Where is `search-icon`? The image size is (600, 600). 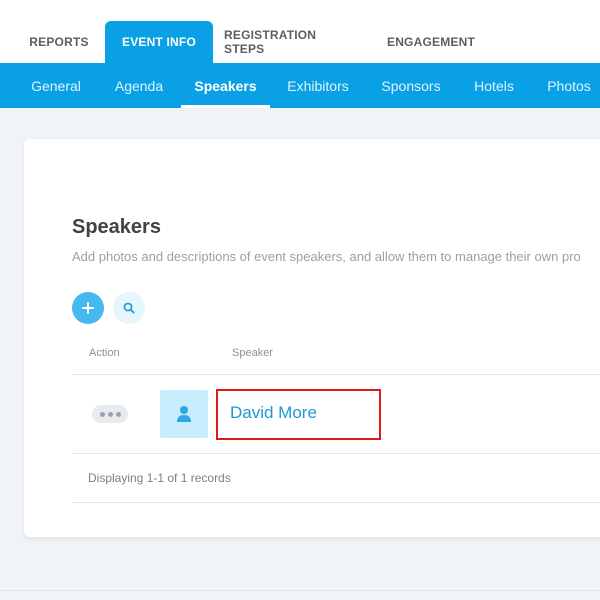
search-icon is located at coordinates (129, 308).